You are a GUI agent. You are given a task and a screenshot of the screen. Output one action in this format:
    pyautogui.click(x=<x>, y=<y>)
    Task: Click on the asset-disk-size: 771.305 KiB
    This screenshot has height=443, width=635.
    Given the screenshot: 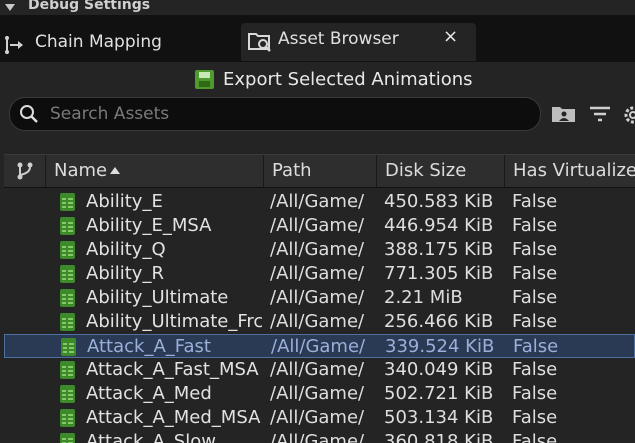 What is the action you would take?
    pyautogui.click(x=439, y=273)
    